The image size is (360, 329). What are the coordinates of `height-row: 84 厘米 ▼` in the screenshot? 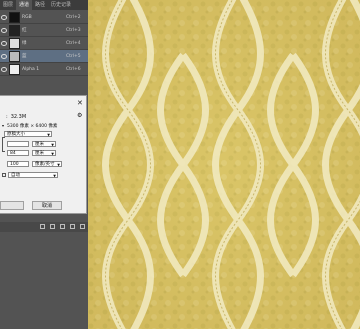 It's located at (31, 152).